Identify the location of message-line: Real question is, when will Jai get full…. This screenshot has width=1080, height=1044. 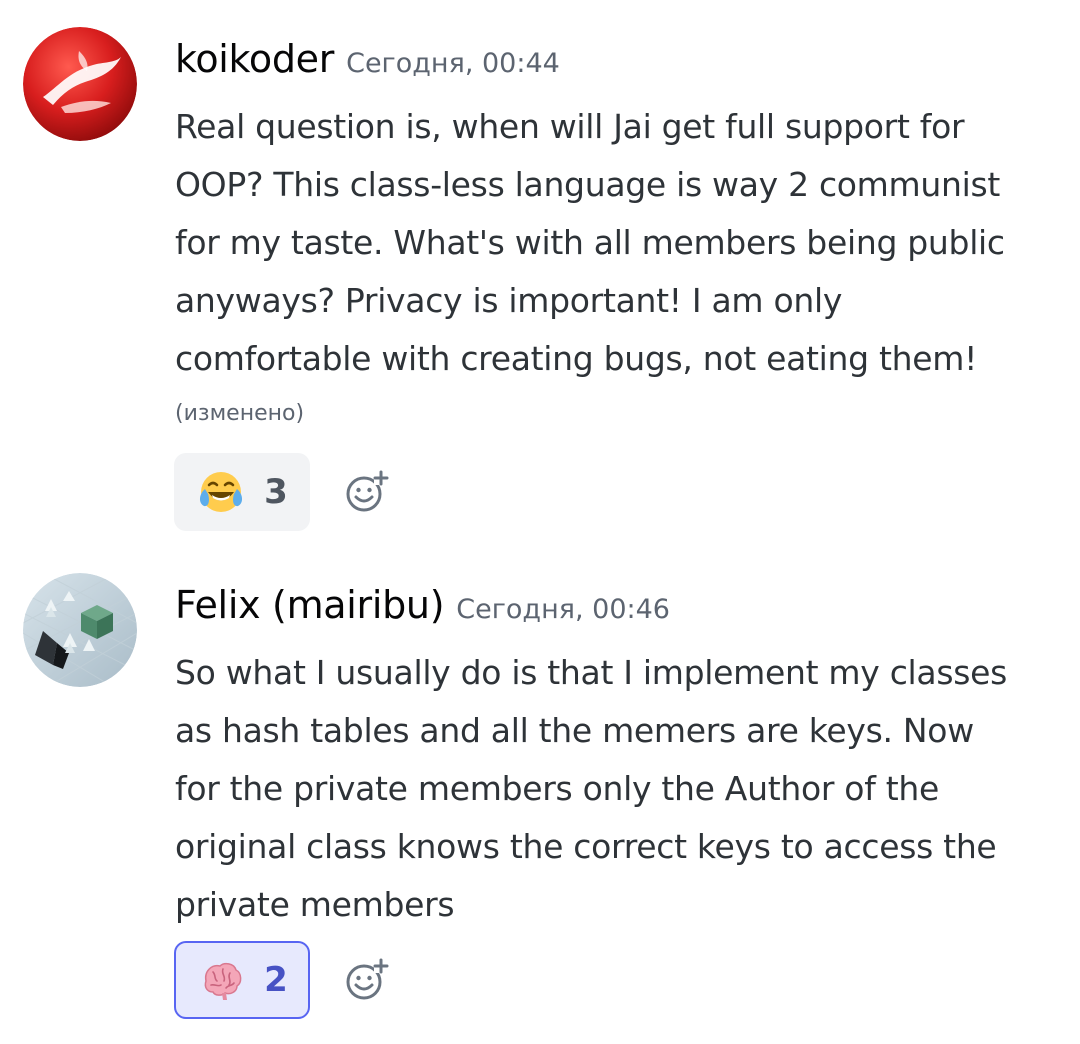
(570, 126).